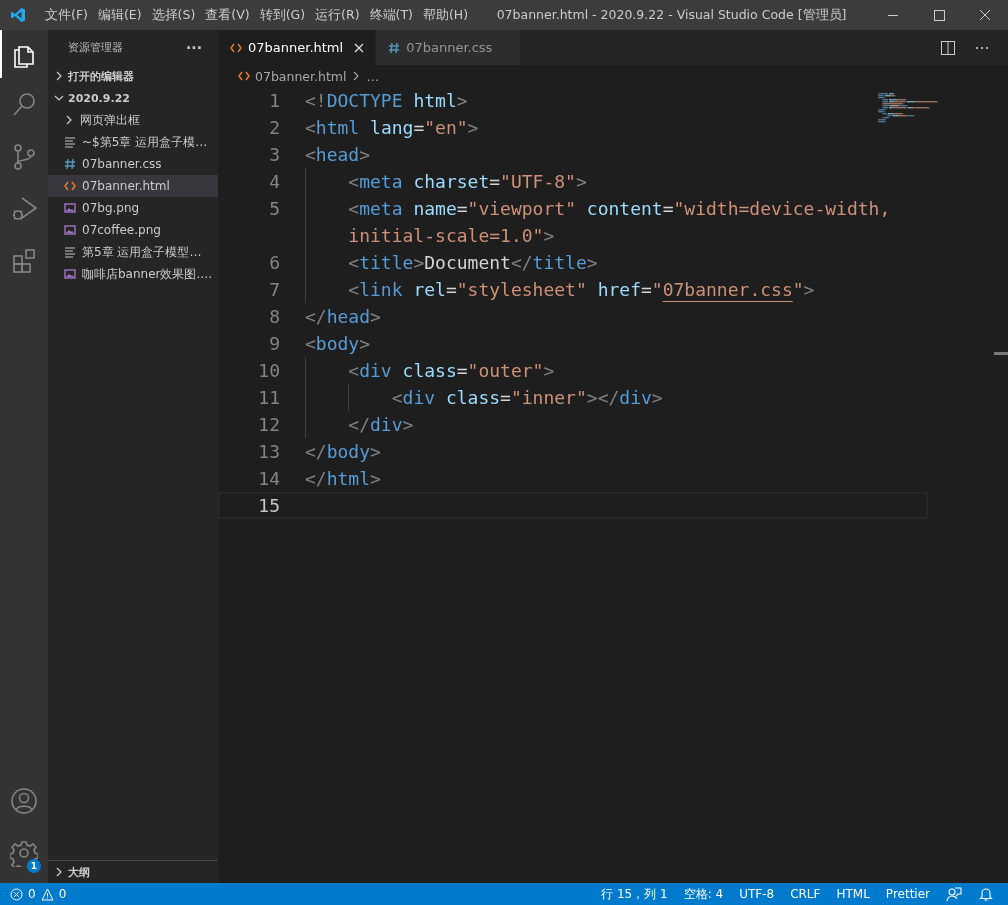  Describe the element at coordinates (391, 15) in the screenshot. I see `menu-item: 终端(T)` at that location.